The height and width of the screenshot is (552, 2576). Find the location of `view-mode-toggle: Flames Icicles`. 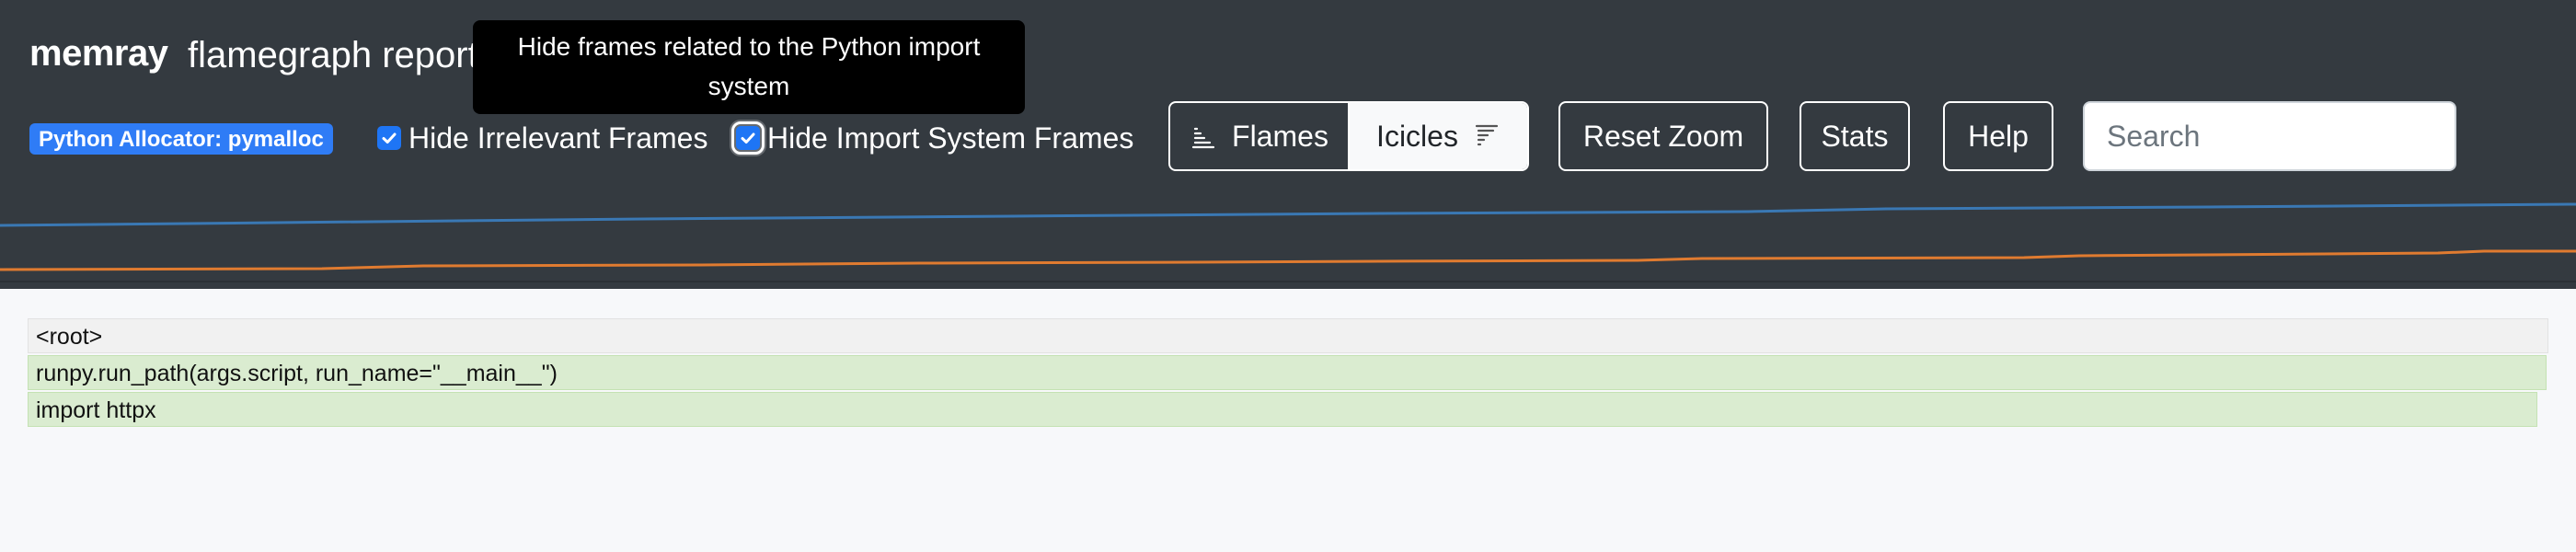

view-mode-toggle: Flames Icicles is located at coordinates (1348, 136).